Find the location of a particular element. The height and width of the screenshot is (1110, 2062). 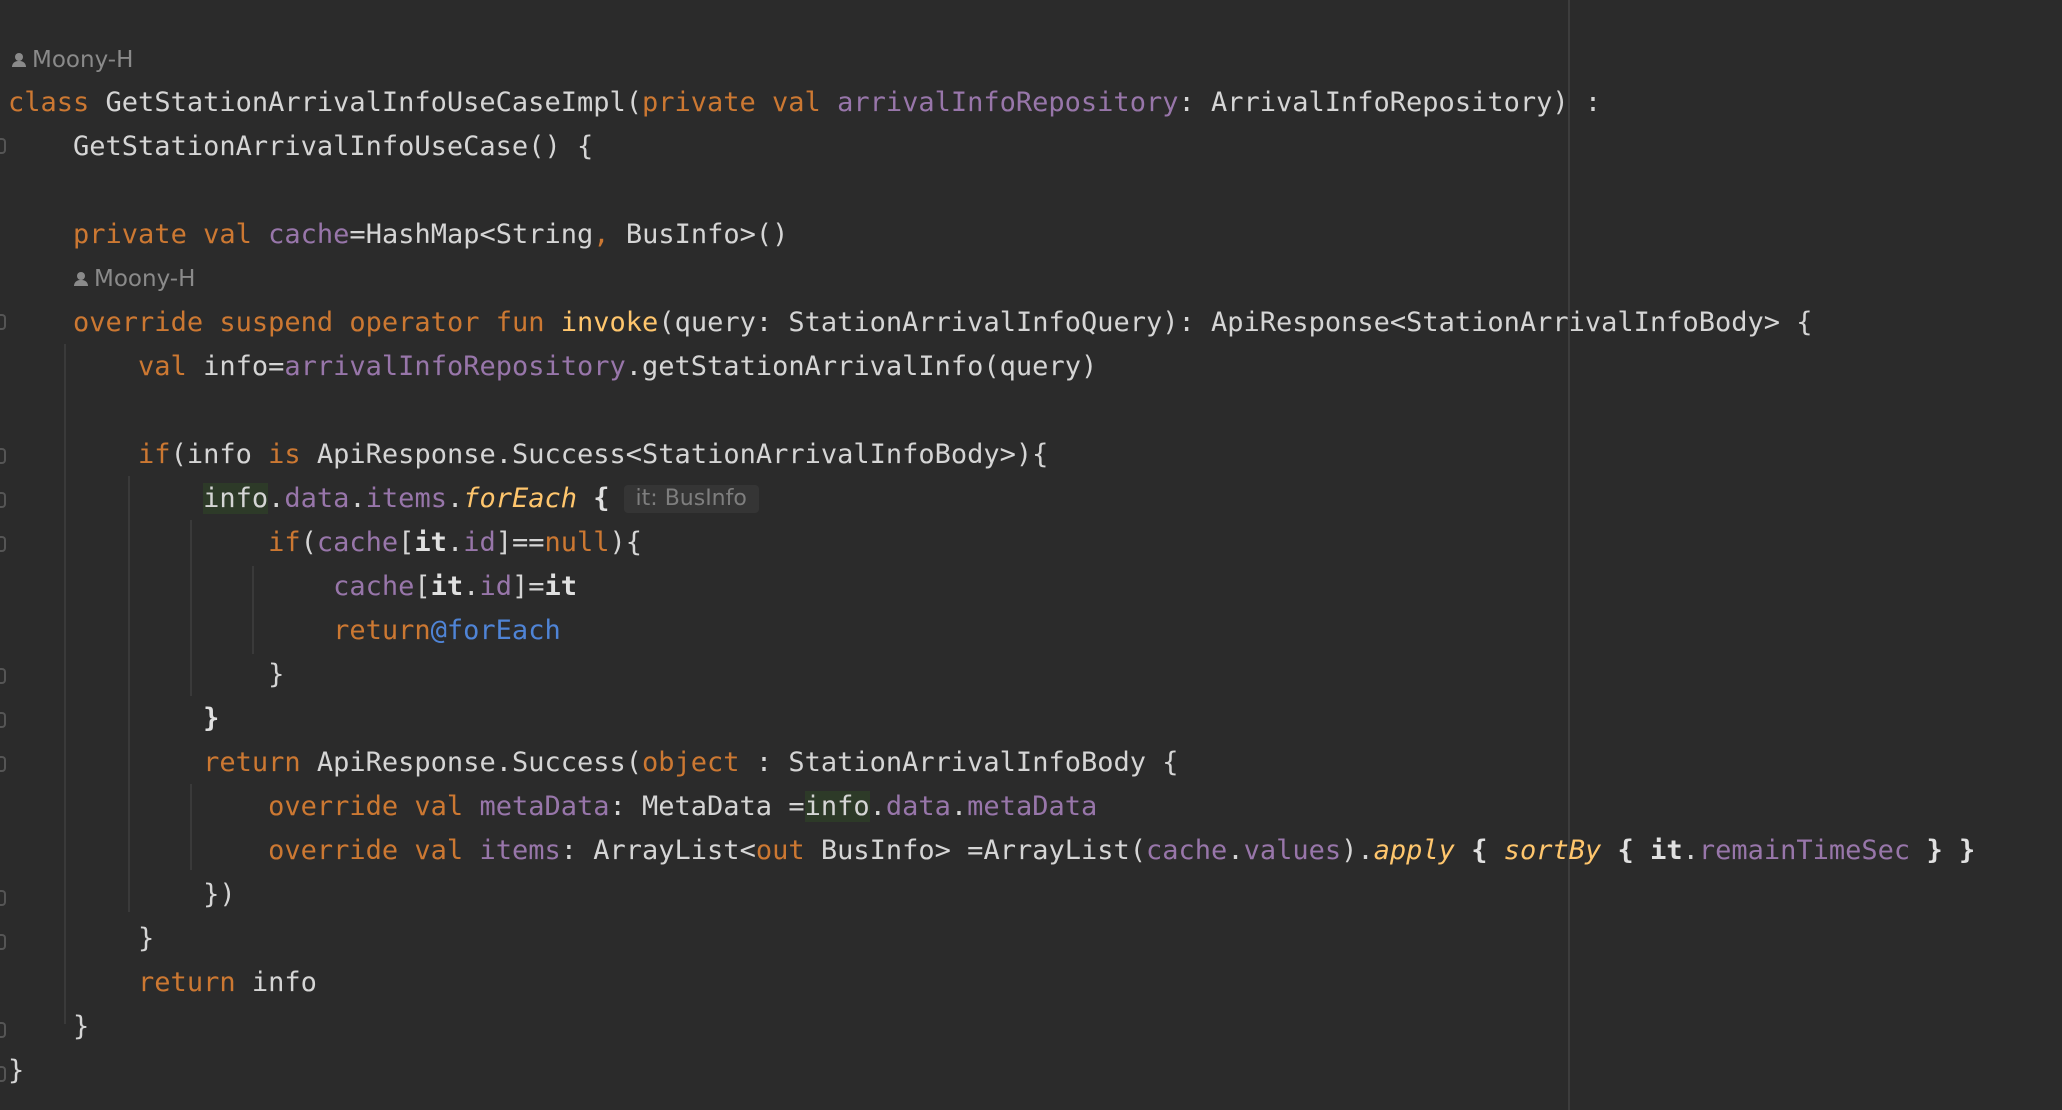

code-line-return-foreach: return@forEach is located at coordinates (284, 631).